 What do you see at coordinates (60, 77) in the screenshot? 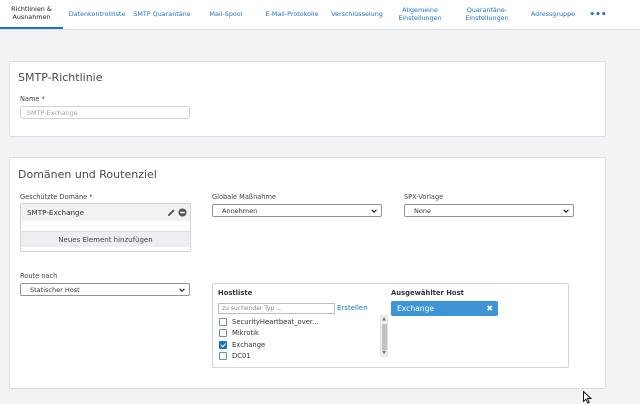
I see `panel-title: SMTP-Richtlinie` at bounding box center [60, 77].